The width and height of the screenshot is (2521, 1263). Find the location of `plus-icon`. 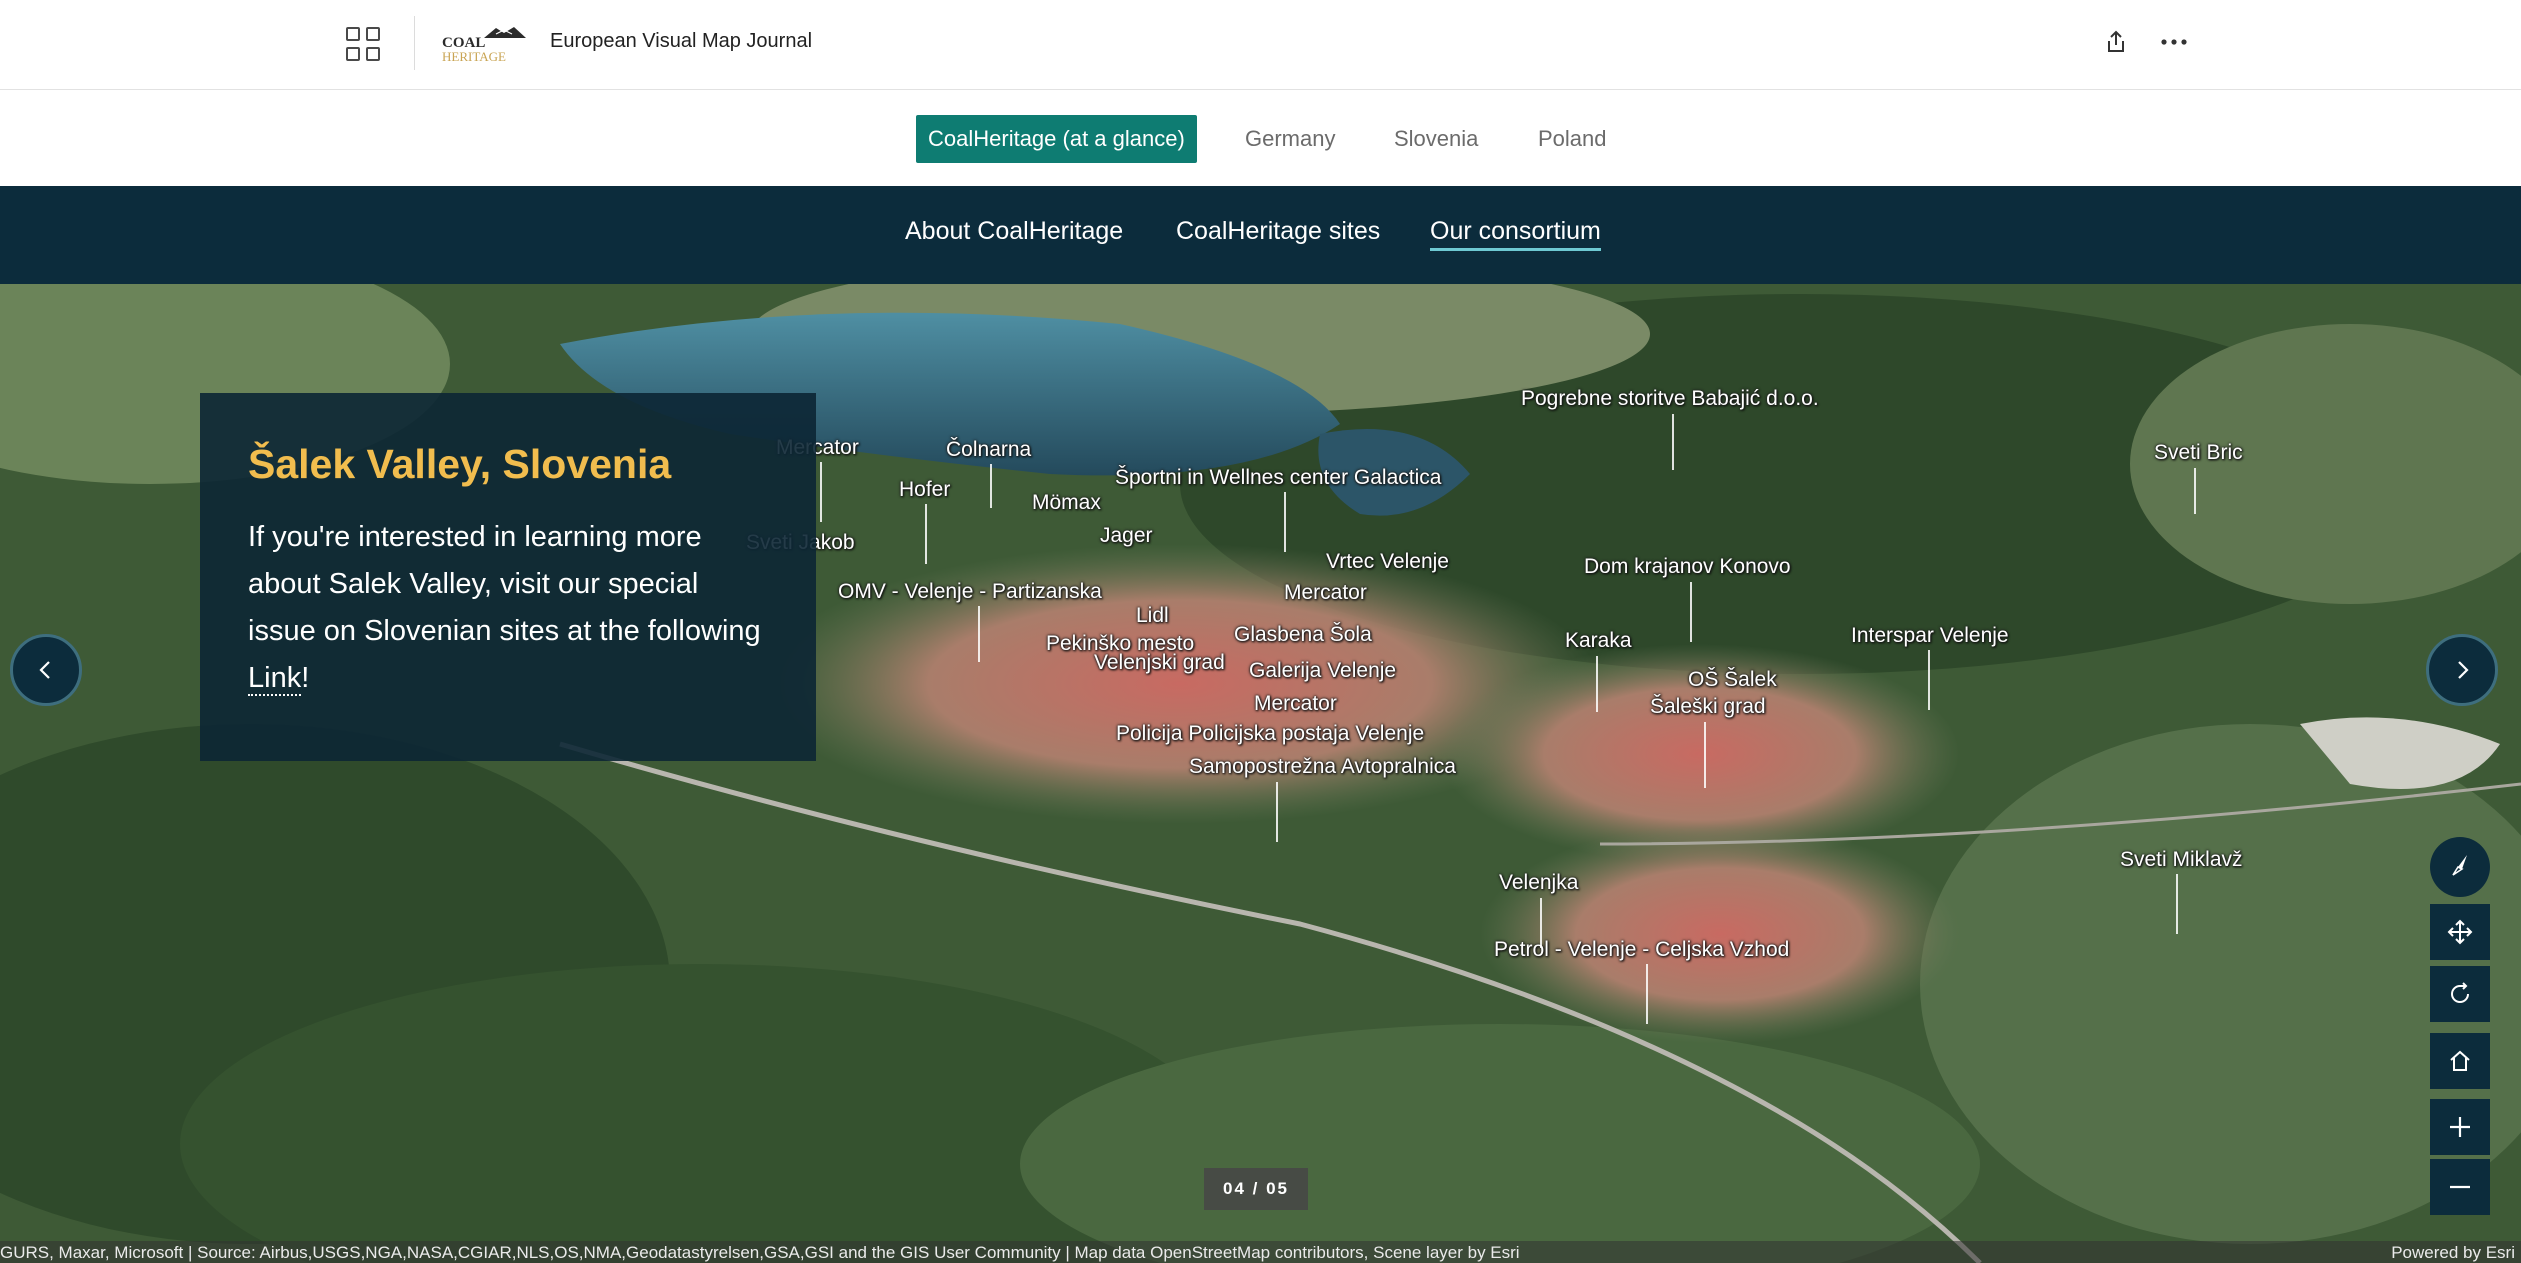

plus-icon is located at coordinates (2460, 1127).